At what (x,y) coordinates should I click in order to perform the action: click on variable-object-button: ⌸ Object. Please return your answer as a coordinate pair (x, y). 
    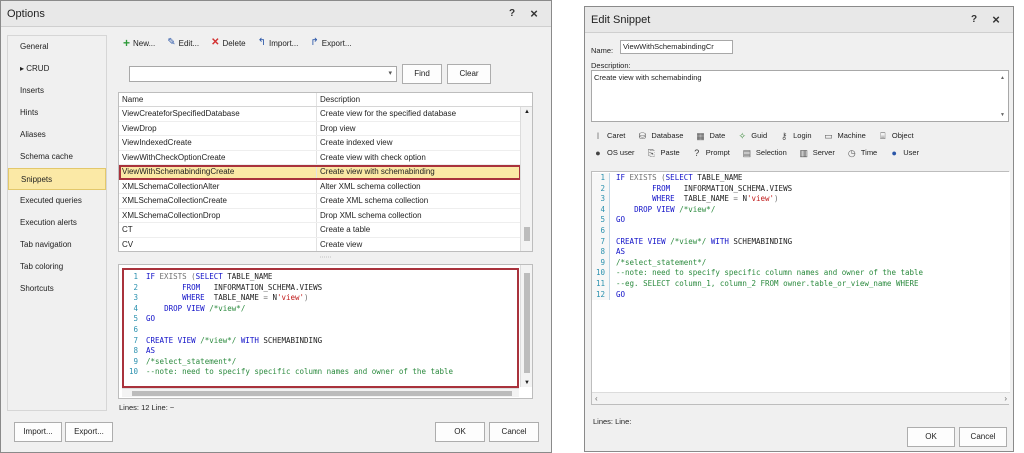
    Looking at the image, I should click on (895, 135).